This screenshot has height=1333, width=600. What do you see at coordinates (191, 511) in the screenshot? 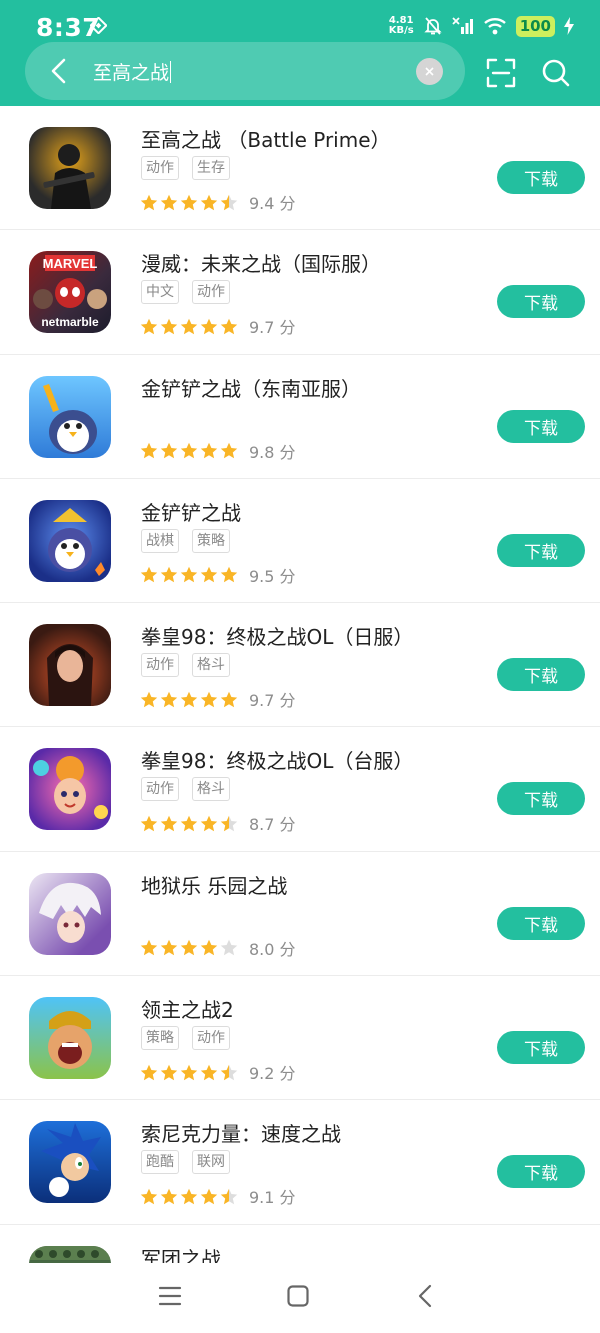
I see `app-title: 金铲铲之战` at bounding box center [191, 511].